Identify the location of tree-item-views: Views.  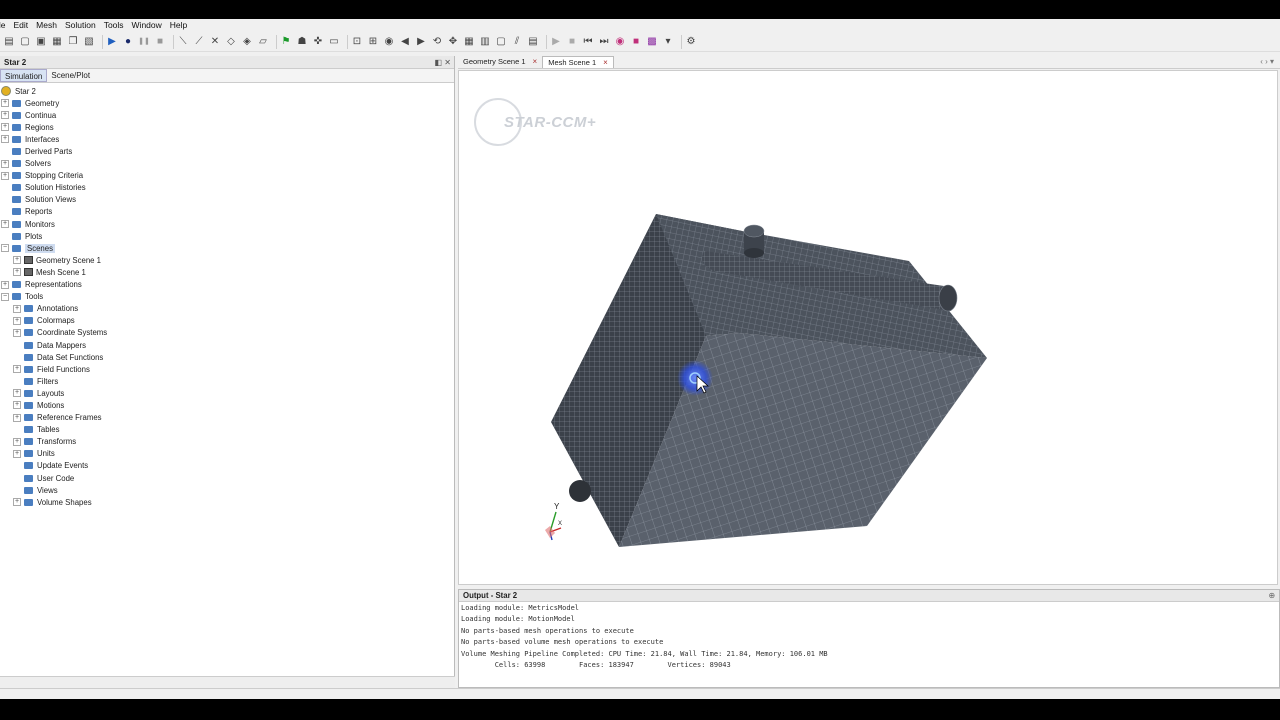
(227, 490).